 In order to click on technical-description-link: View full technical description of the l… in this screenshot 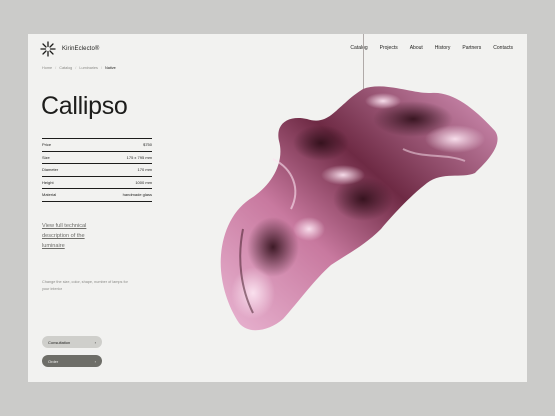, I will do `click(72, 236)`.